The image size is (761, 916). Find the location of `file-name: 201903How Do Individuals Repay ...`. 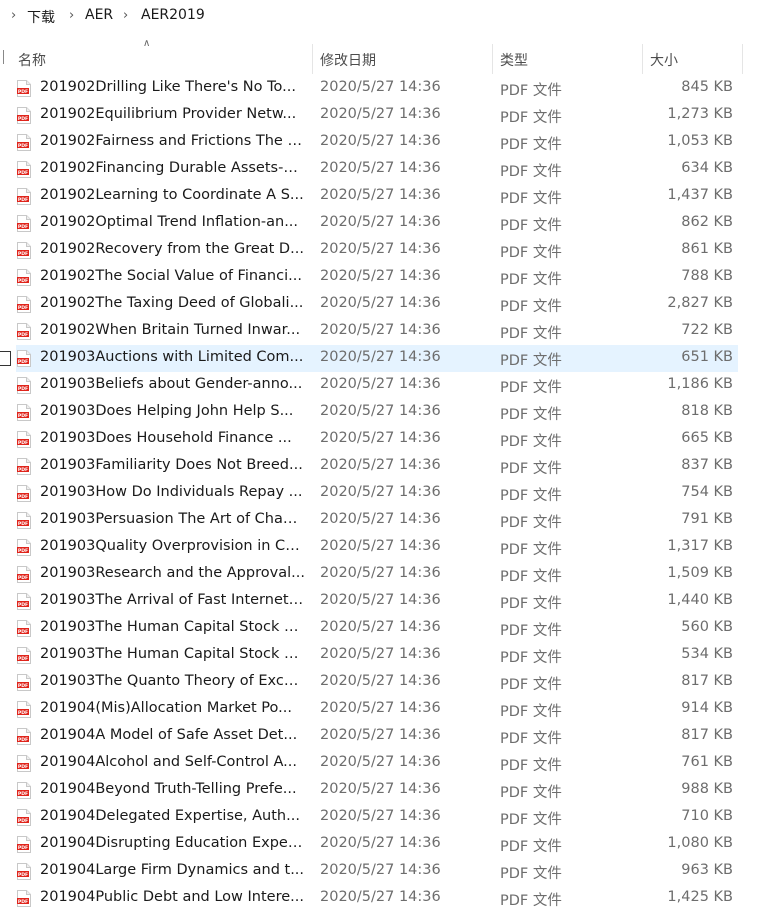

file-name: 201903How Do Individuals Repay ... is located at coordinates (171, 492).